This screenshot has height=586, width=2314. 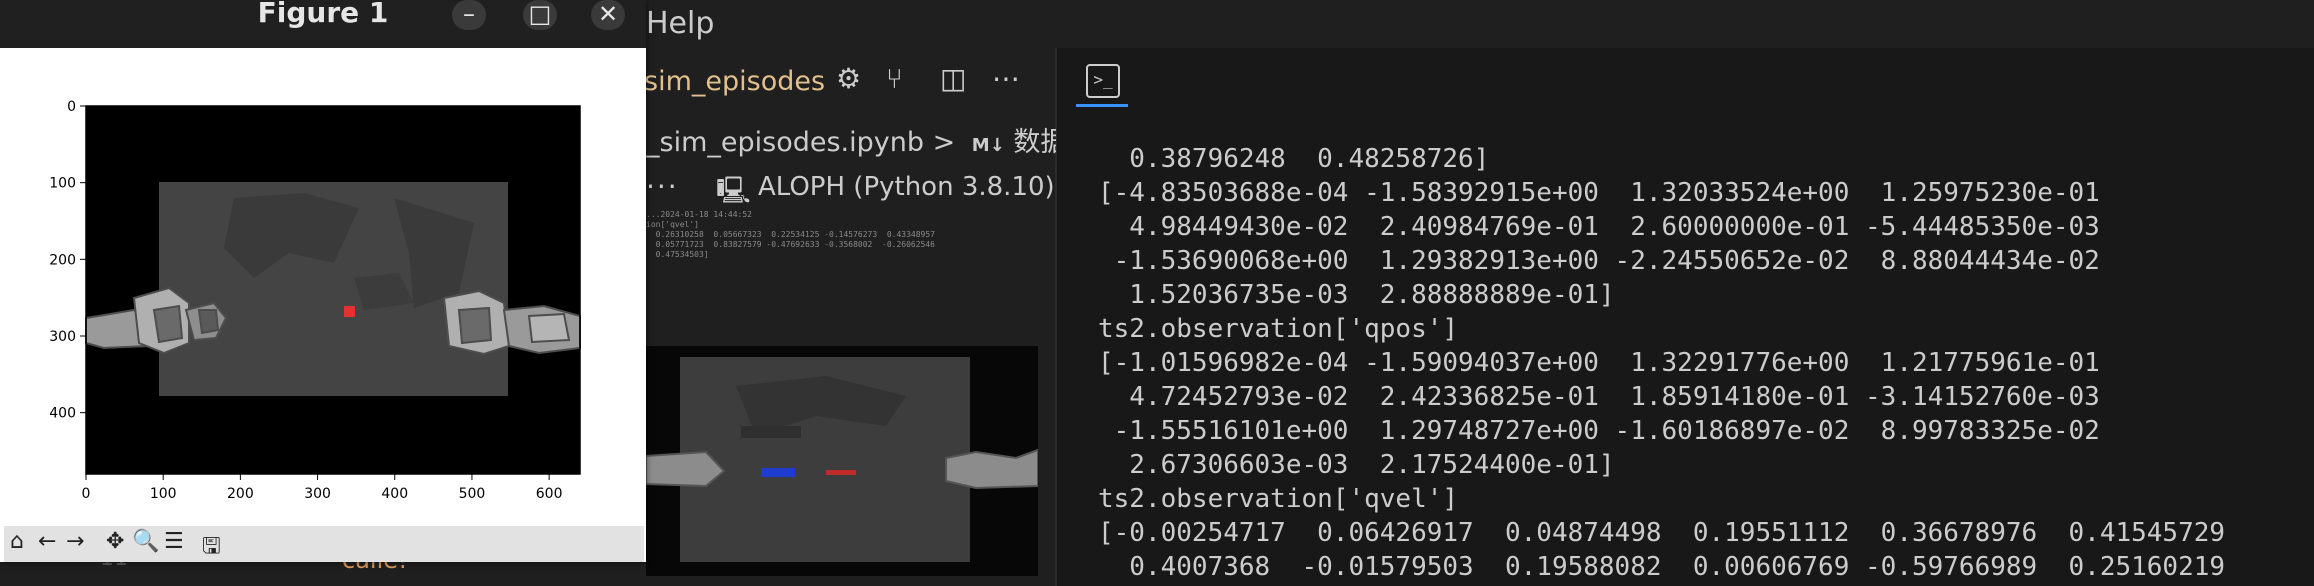 I want to click on terminal-line: 0.38796248 0.48258726], so click(x=1294, y=159).